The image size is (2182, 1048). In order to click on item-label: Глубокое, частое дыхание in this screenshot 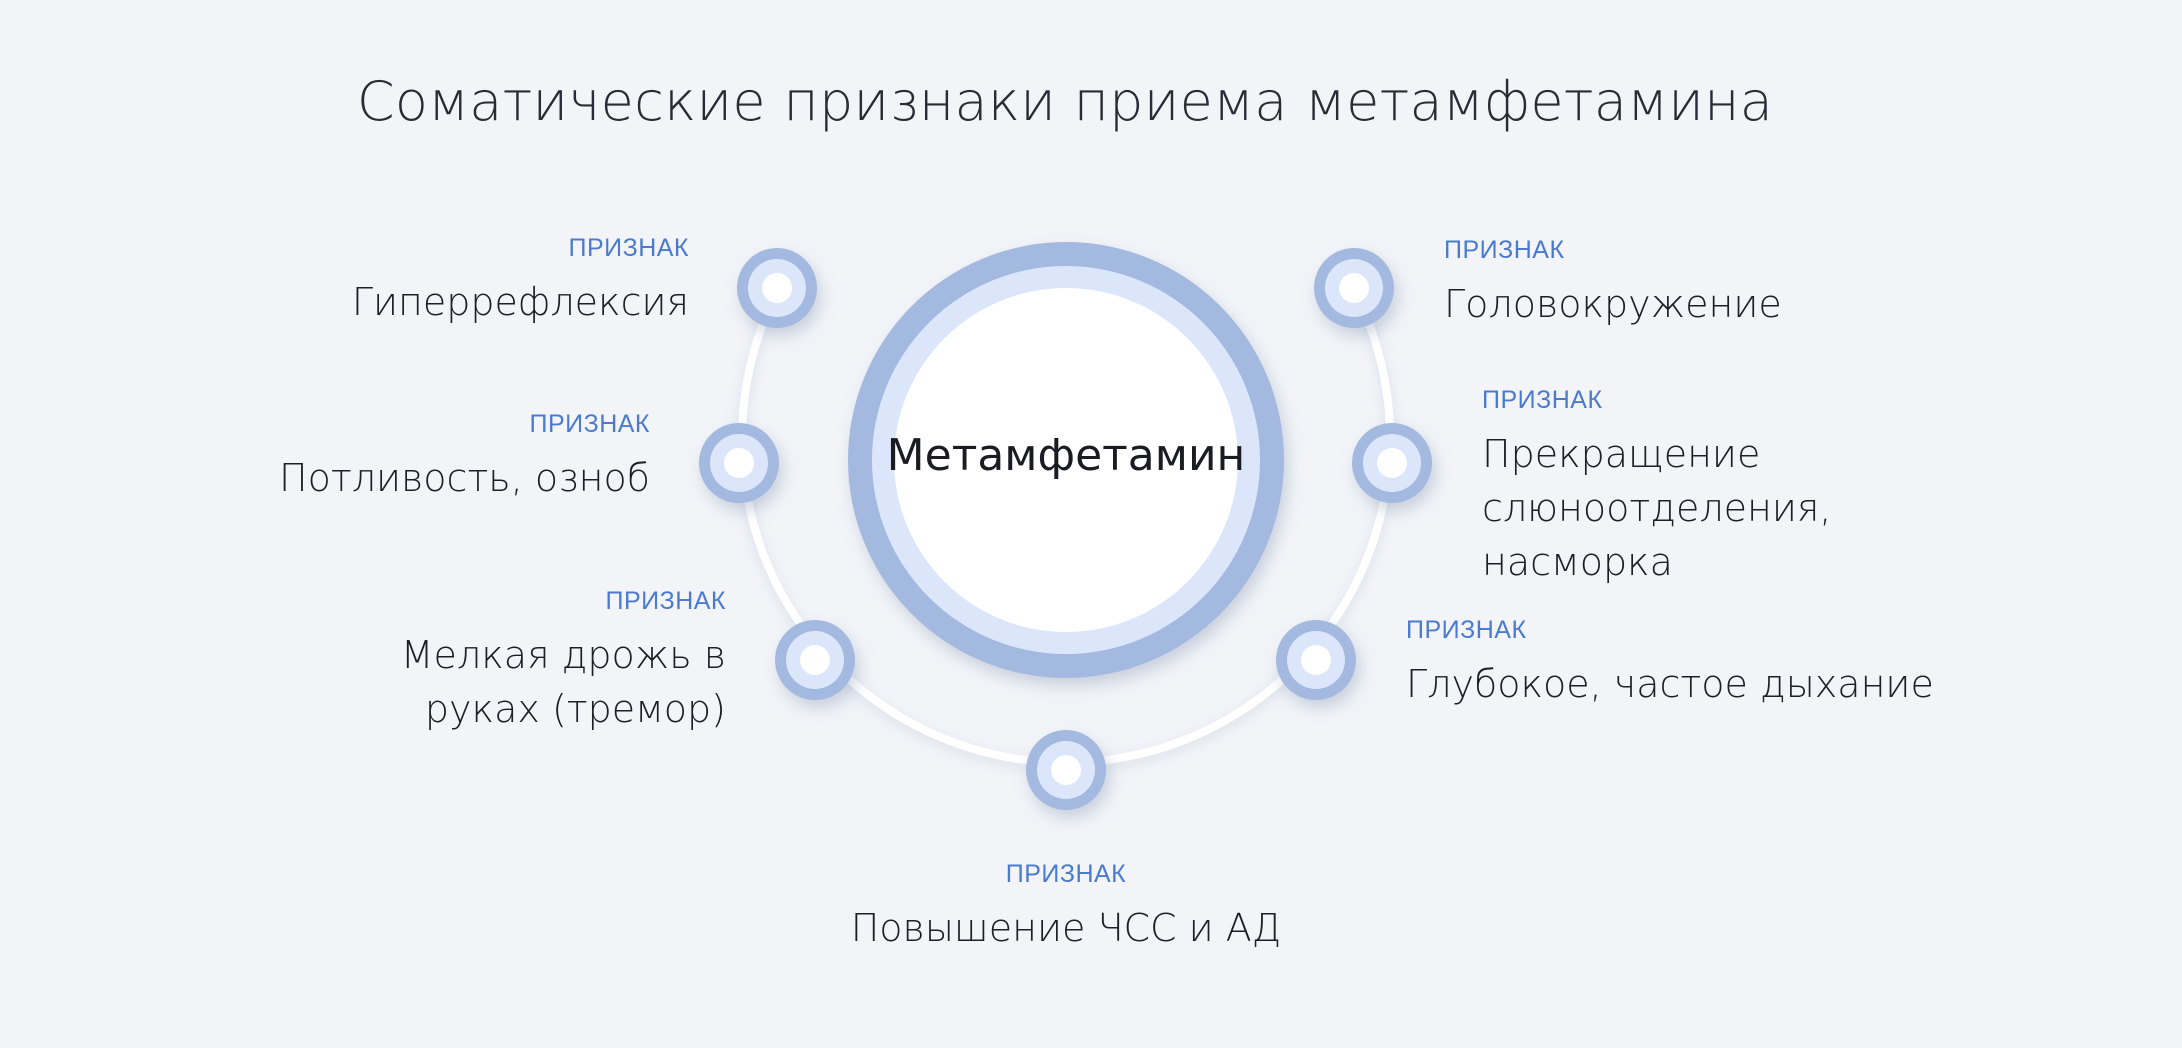, I will do `click(1670, 684)`.